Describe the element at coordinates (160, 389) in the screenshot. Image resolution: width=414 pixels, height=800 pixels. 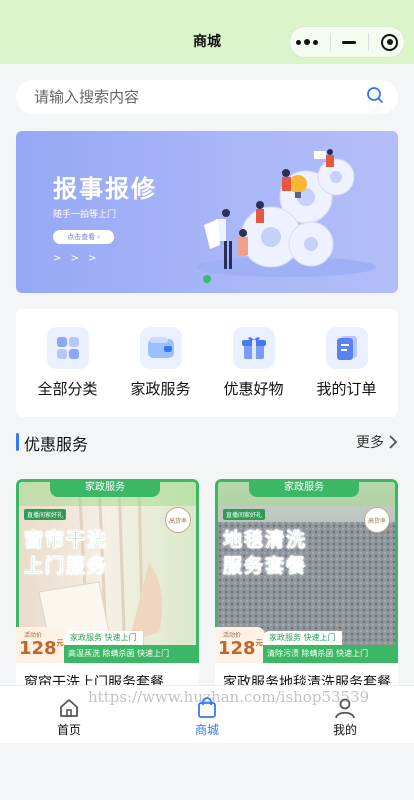
I see `category-label: 家政服务` at that location.